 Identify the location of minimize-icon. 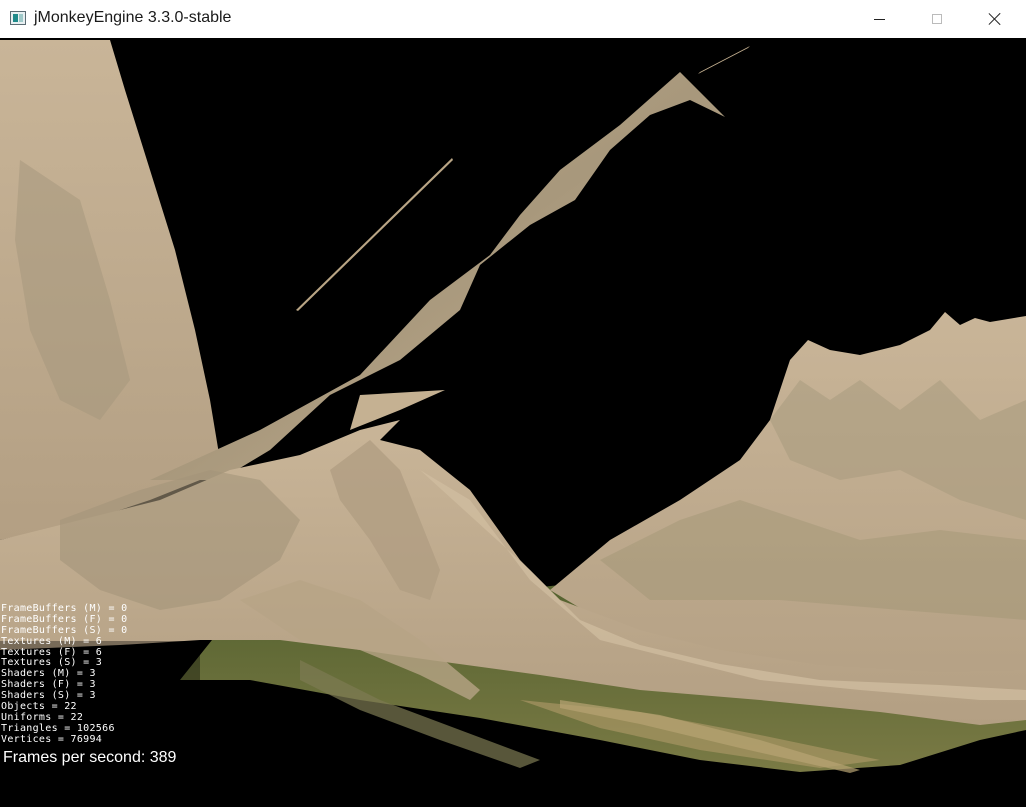
(879, 19).